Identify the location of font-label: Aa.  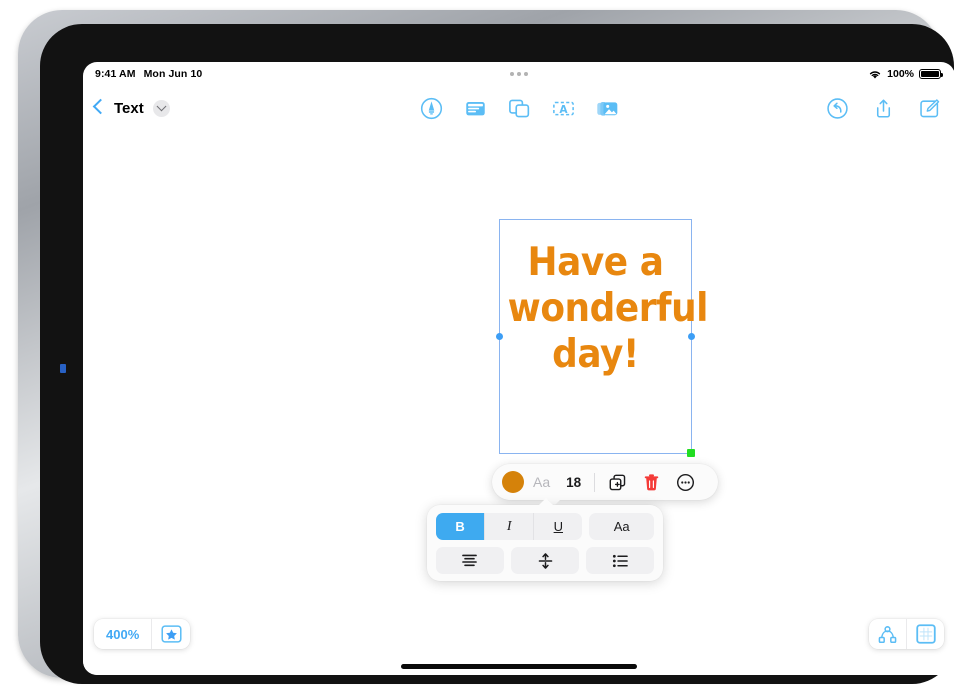
(541, 482).